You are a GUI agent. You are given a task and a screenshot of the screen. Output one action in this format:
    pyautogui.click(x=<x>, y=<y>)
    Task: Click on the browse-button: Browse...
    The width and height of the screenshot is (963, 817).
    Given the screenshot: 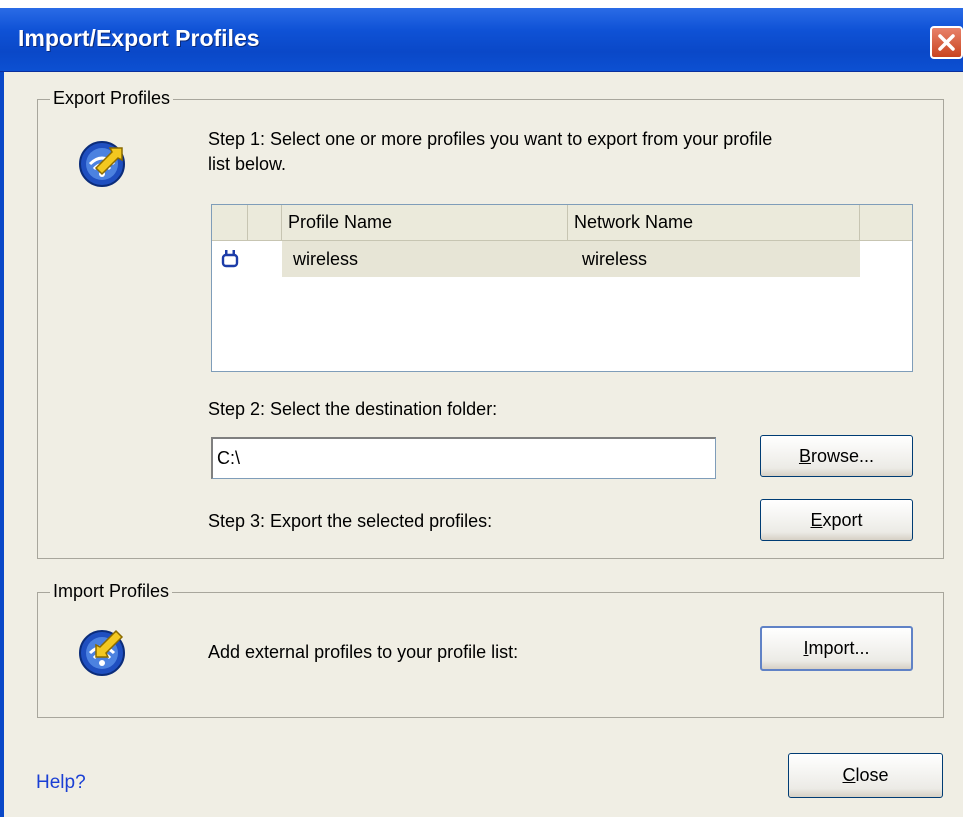 What is the action you would take?
    pyautogui.click(x=836, y=456)
    